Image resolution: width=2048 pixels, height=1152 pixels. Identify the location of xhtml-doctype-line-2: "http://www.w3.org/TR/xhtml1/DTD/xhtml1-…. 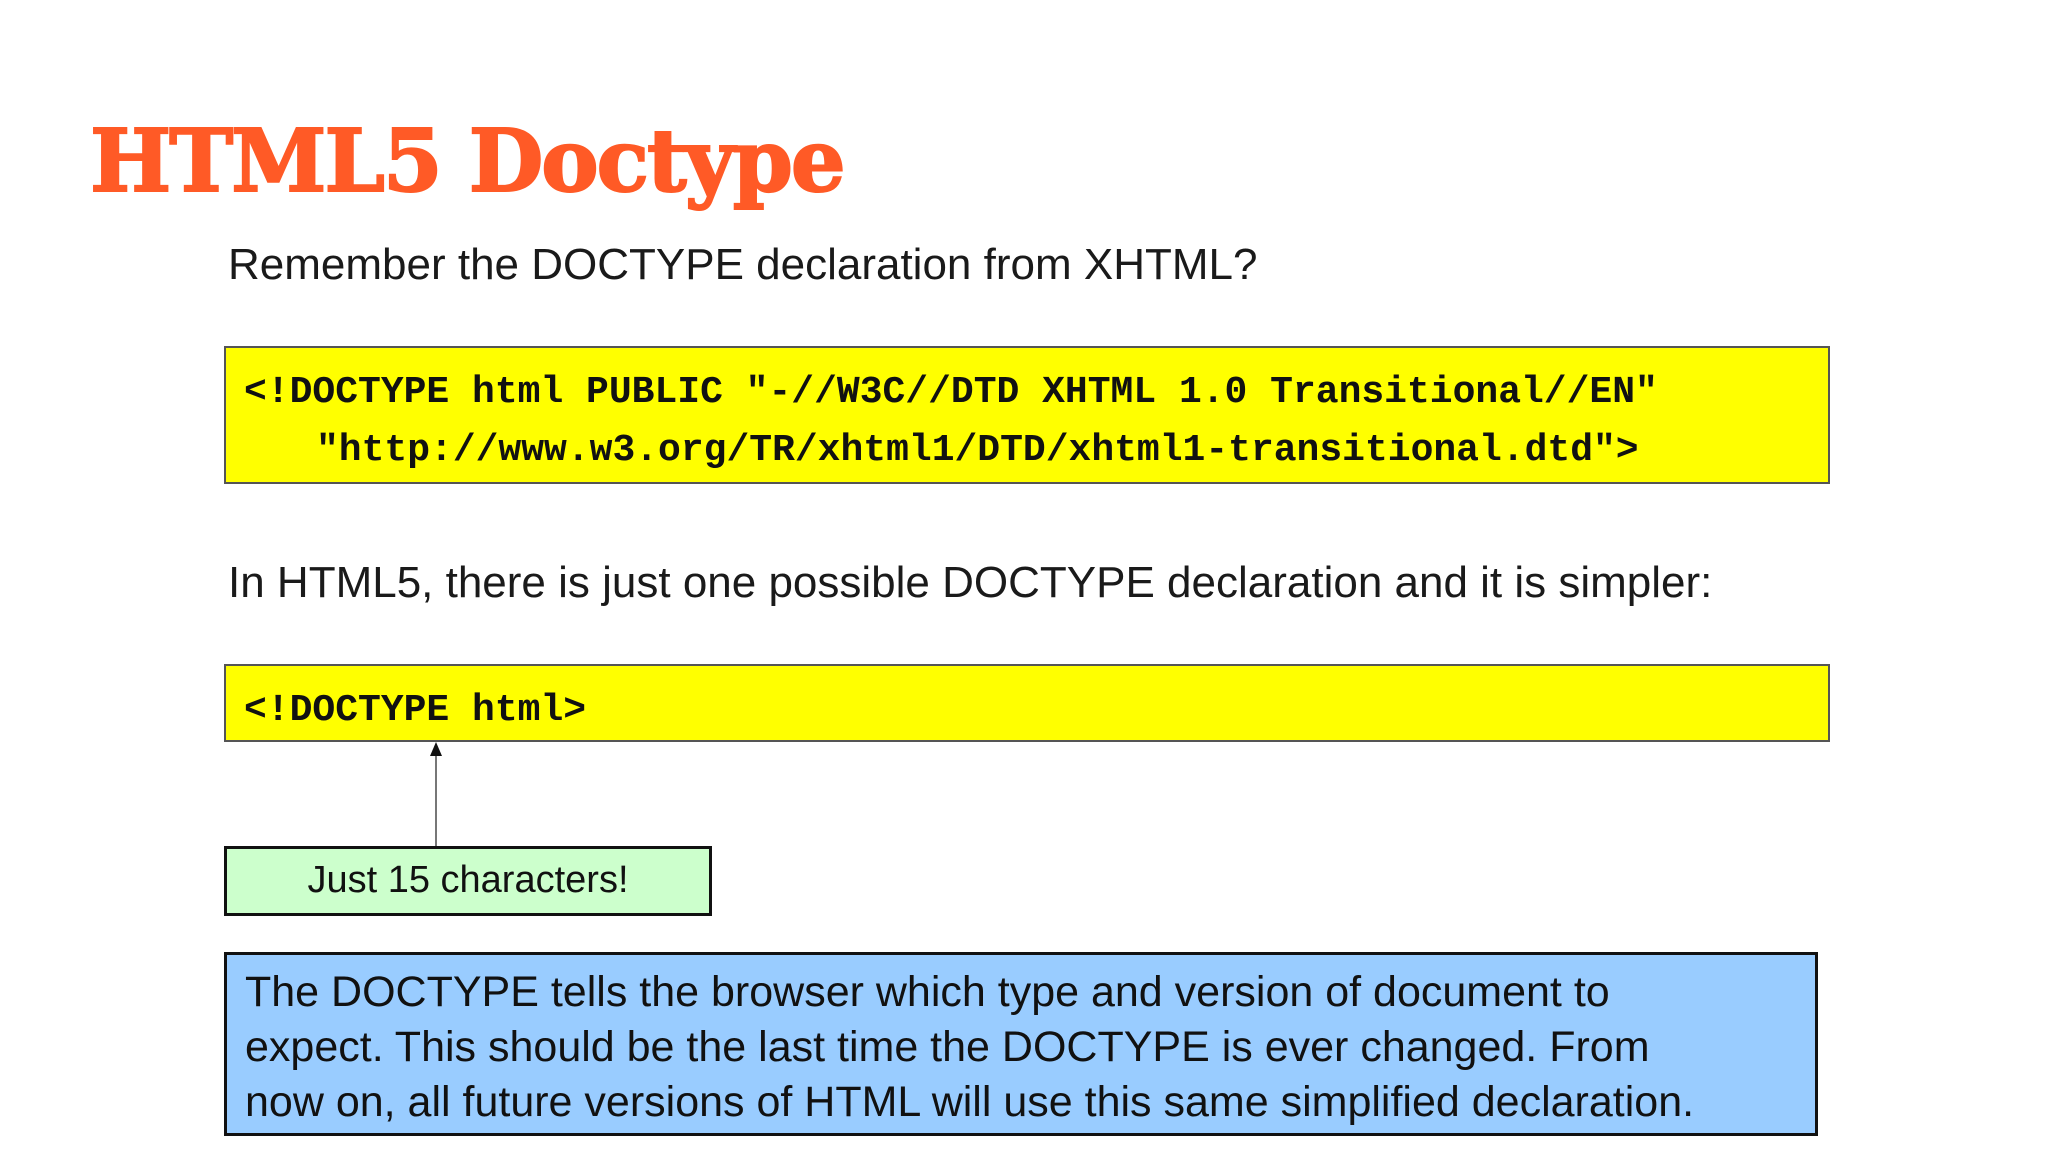
(977, 450).